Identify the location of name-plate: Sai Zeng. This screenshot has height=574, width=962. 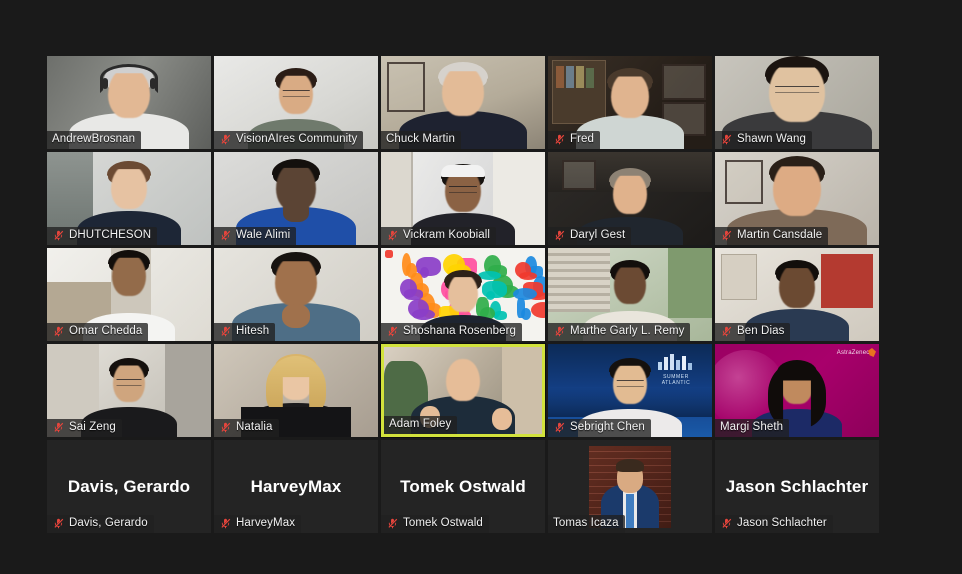
(84, 428).